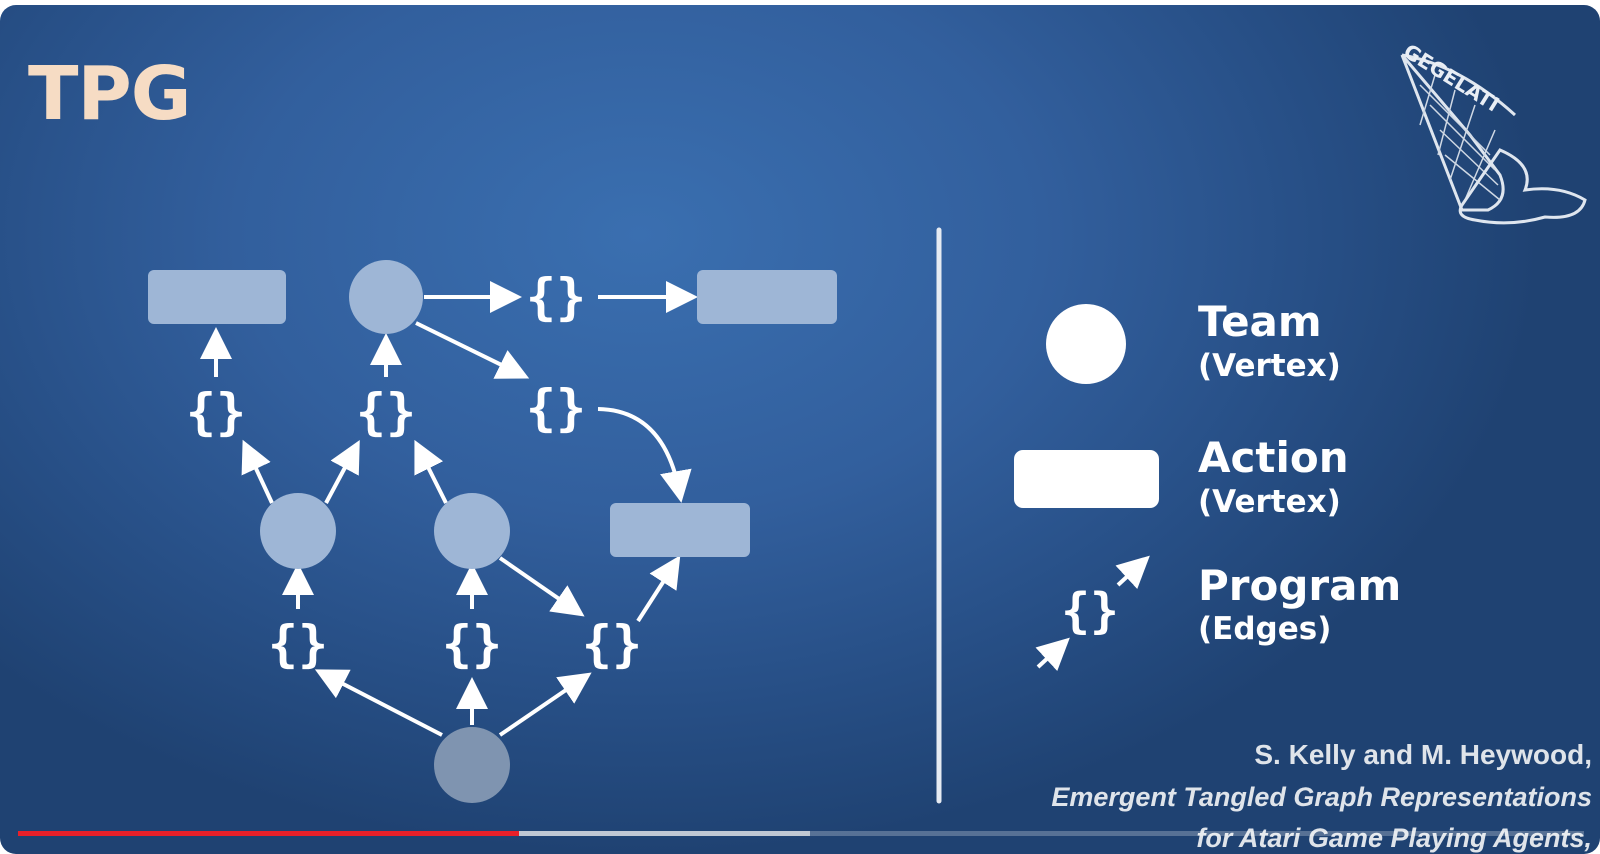 The width and height of the screenshot is (1600, 854). Describe the element at coordinates (269, 833) in the screenshot. I see `video-progress-played` at that location.